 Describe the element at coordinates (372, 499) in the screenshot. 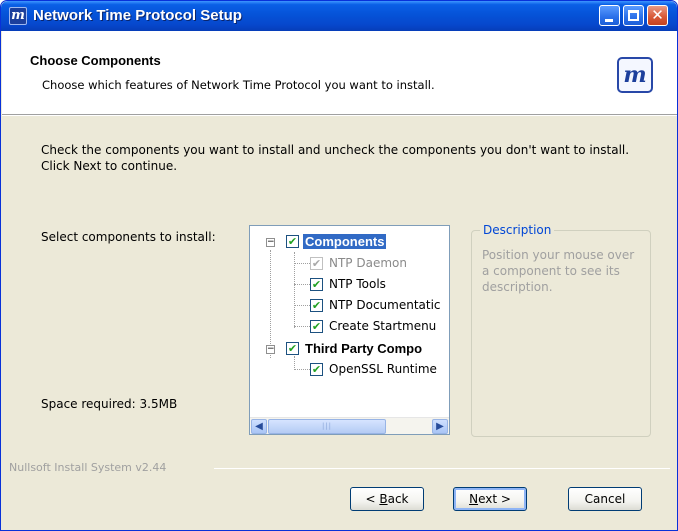

I see `back-button-prefix: <` at that location.